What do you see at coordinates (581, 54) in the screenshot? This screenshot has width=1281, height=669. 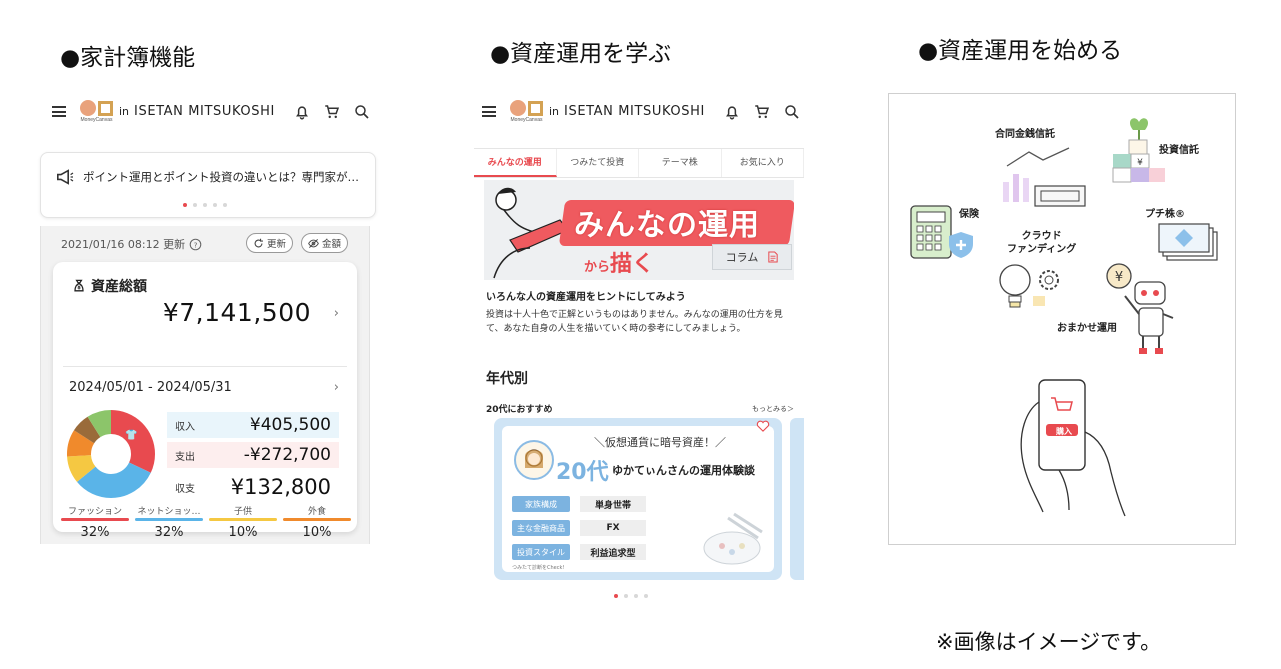 I see `heading-learn: ●資産運用を学ぶ` at bounding box center [581, 54].